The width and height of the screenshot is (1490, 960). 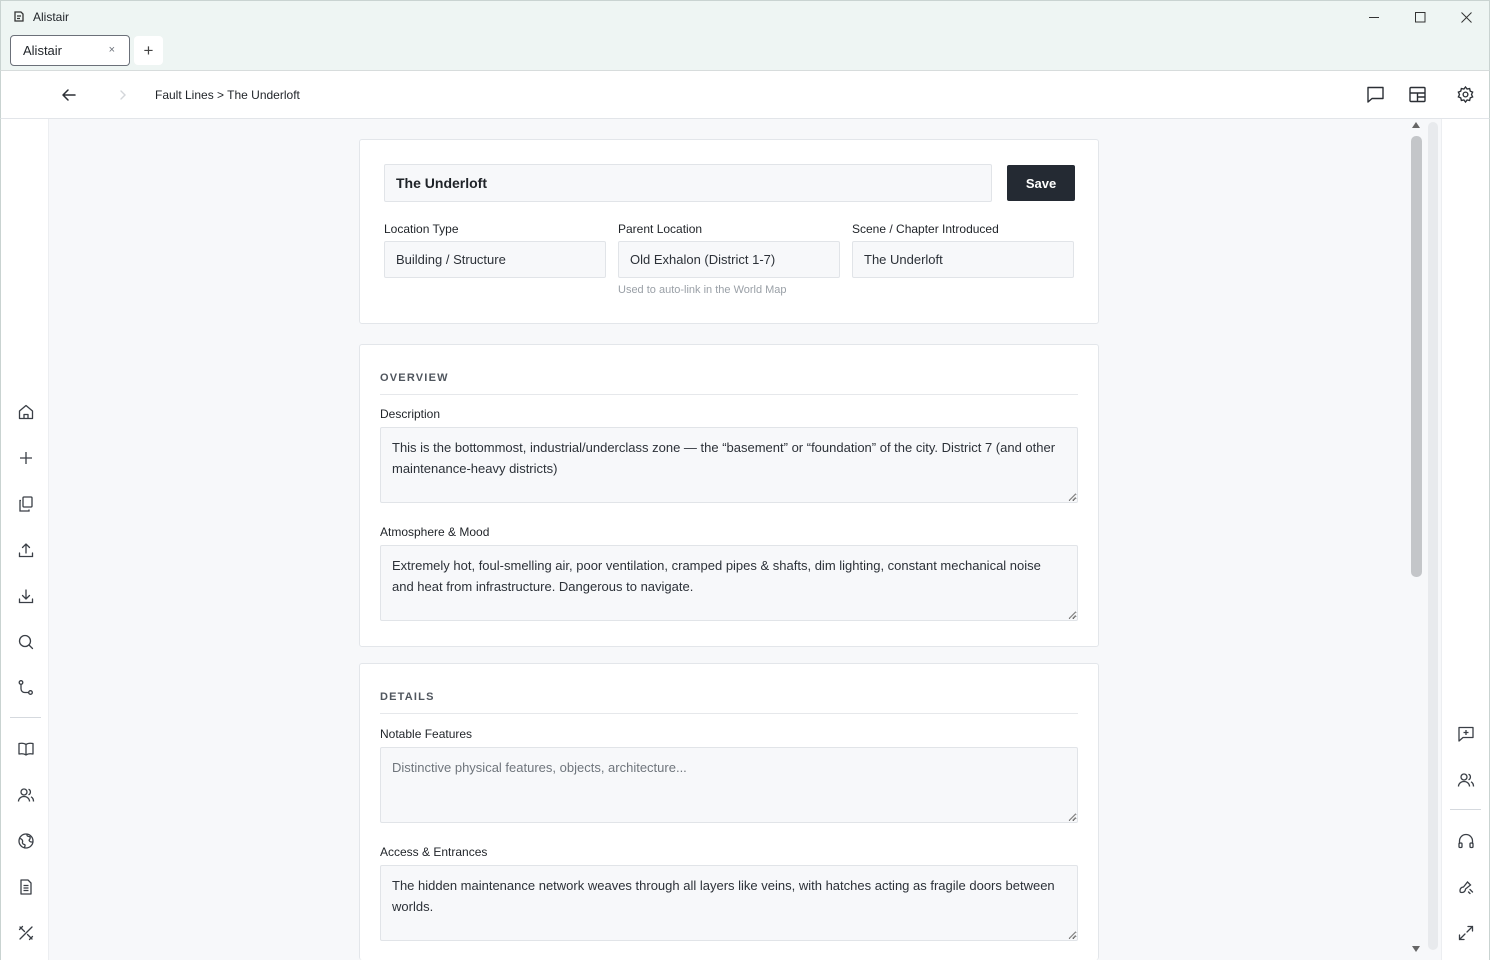 I want to click on manuscript-button, so click(x=26, y=749).